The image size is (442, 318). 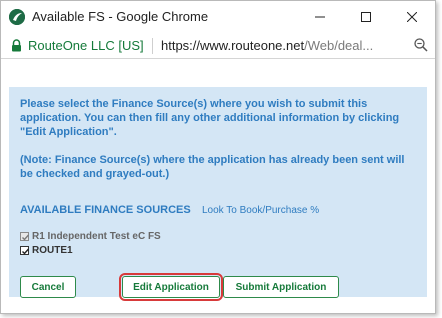 I want to click on minimize-button, so click(x=320, y=17).